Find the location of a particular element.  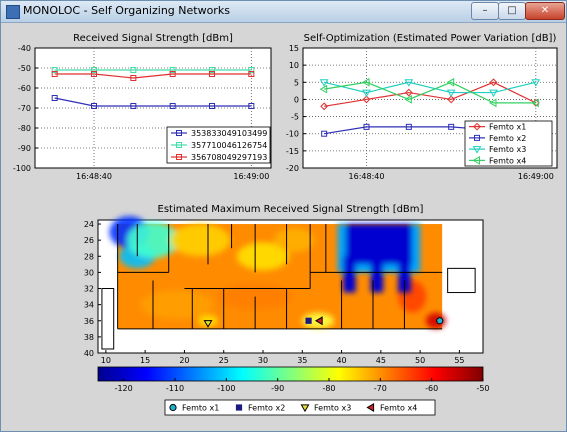

y-tick-label: -70 is located at coordinates (24, 108).